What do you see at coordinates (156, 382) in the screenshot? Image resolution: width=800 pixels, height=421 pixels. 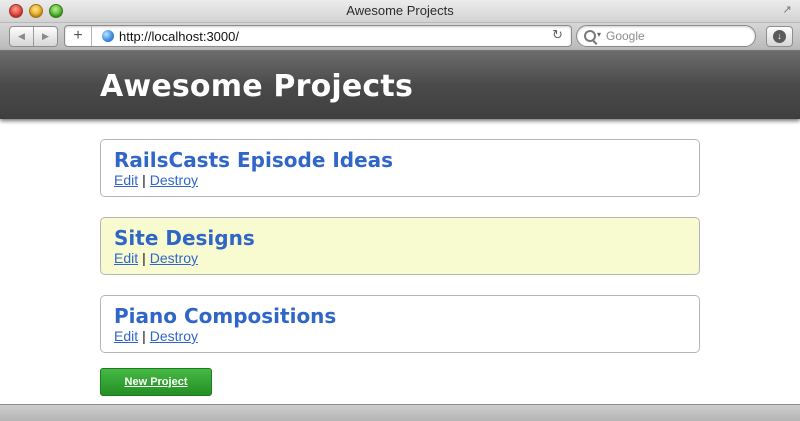 I see `new-project-button: New Project` at bounding box center [156, 382].